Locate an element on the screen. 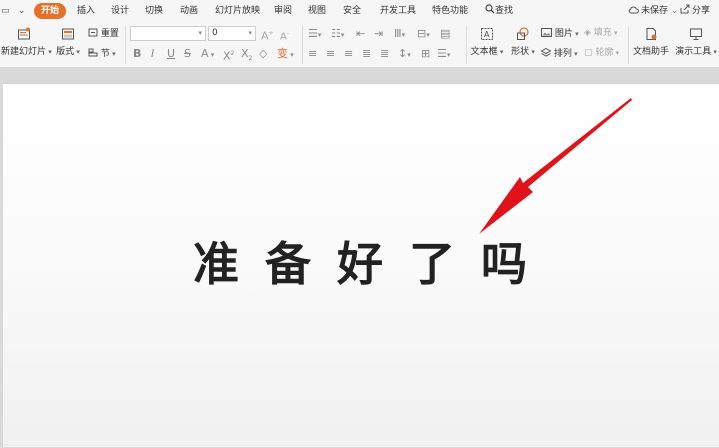 This screenshot has width=719, height=448. unsaved-status: 未保存 ⌄ is located at coordinates (653, 11).